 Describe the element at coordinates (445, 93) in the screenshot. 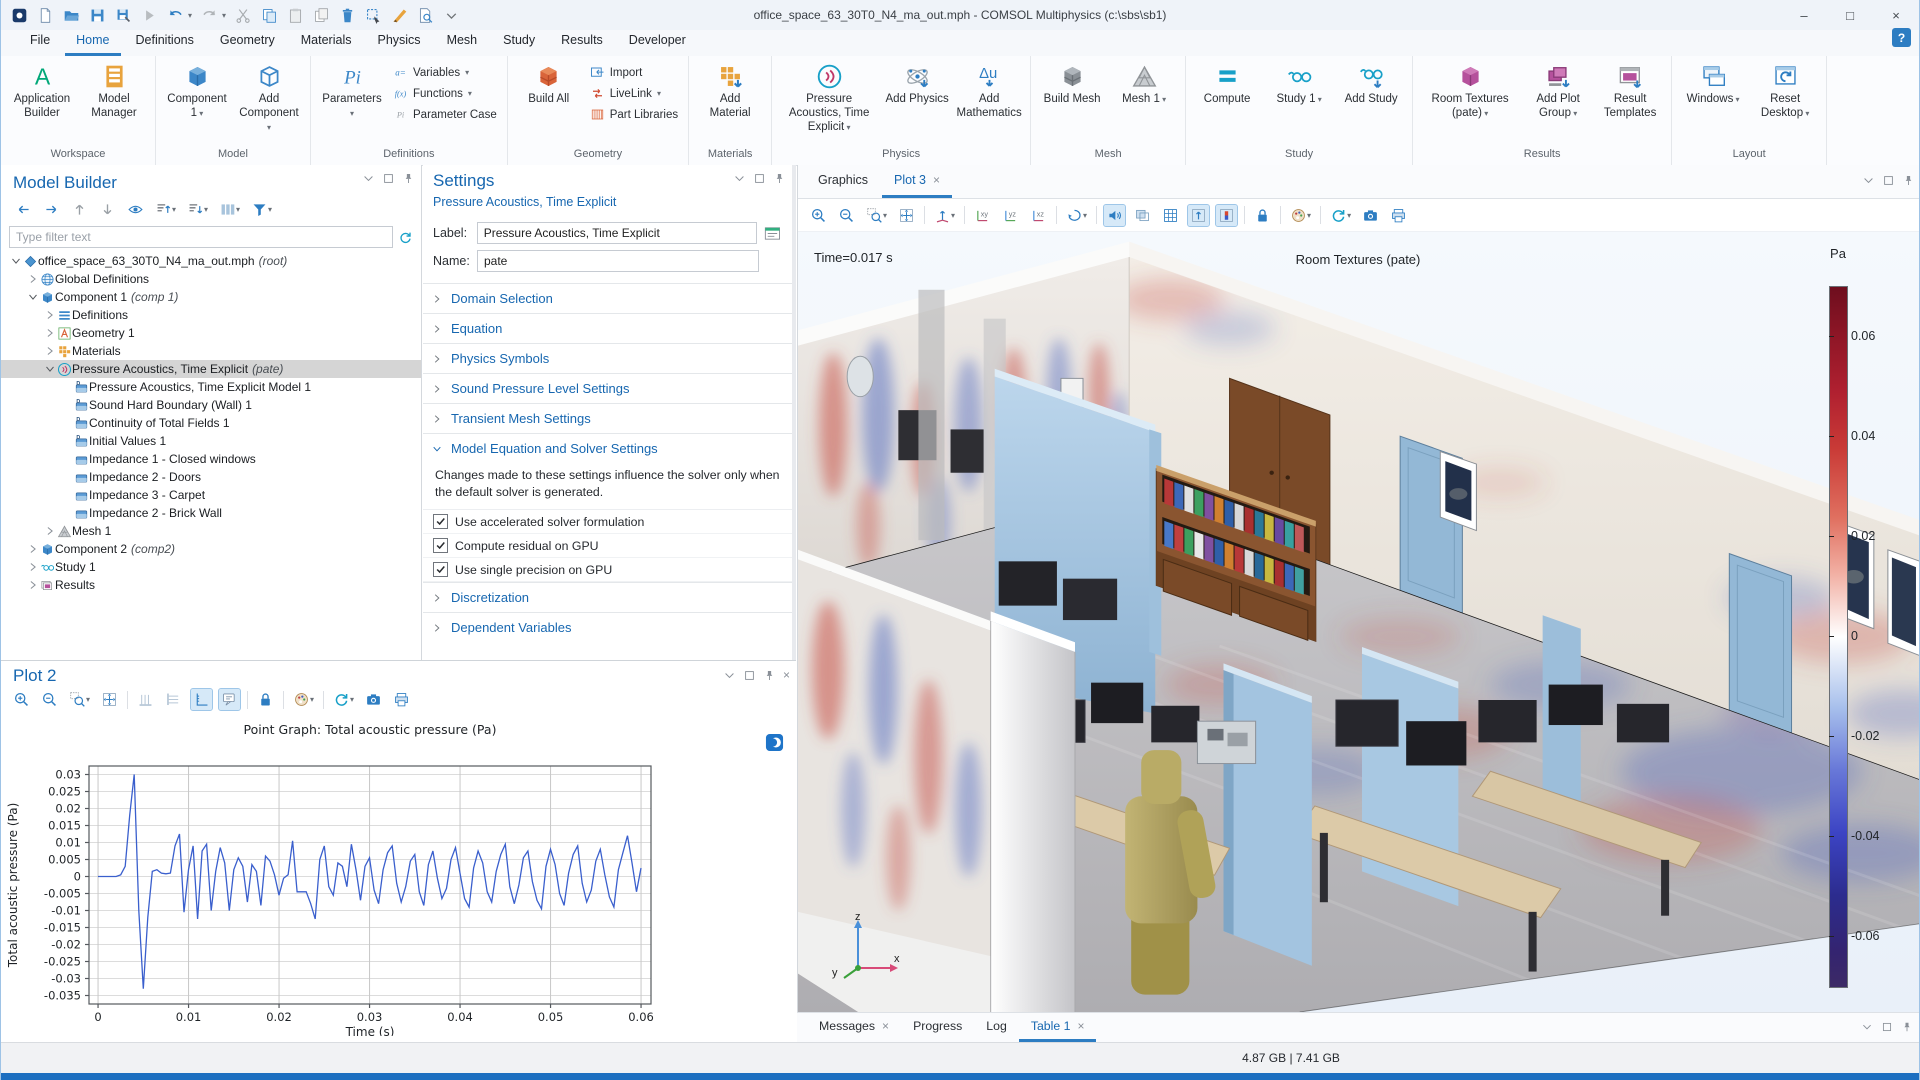

I see `functions-button: f(x) Functions ▾` at that location.